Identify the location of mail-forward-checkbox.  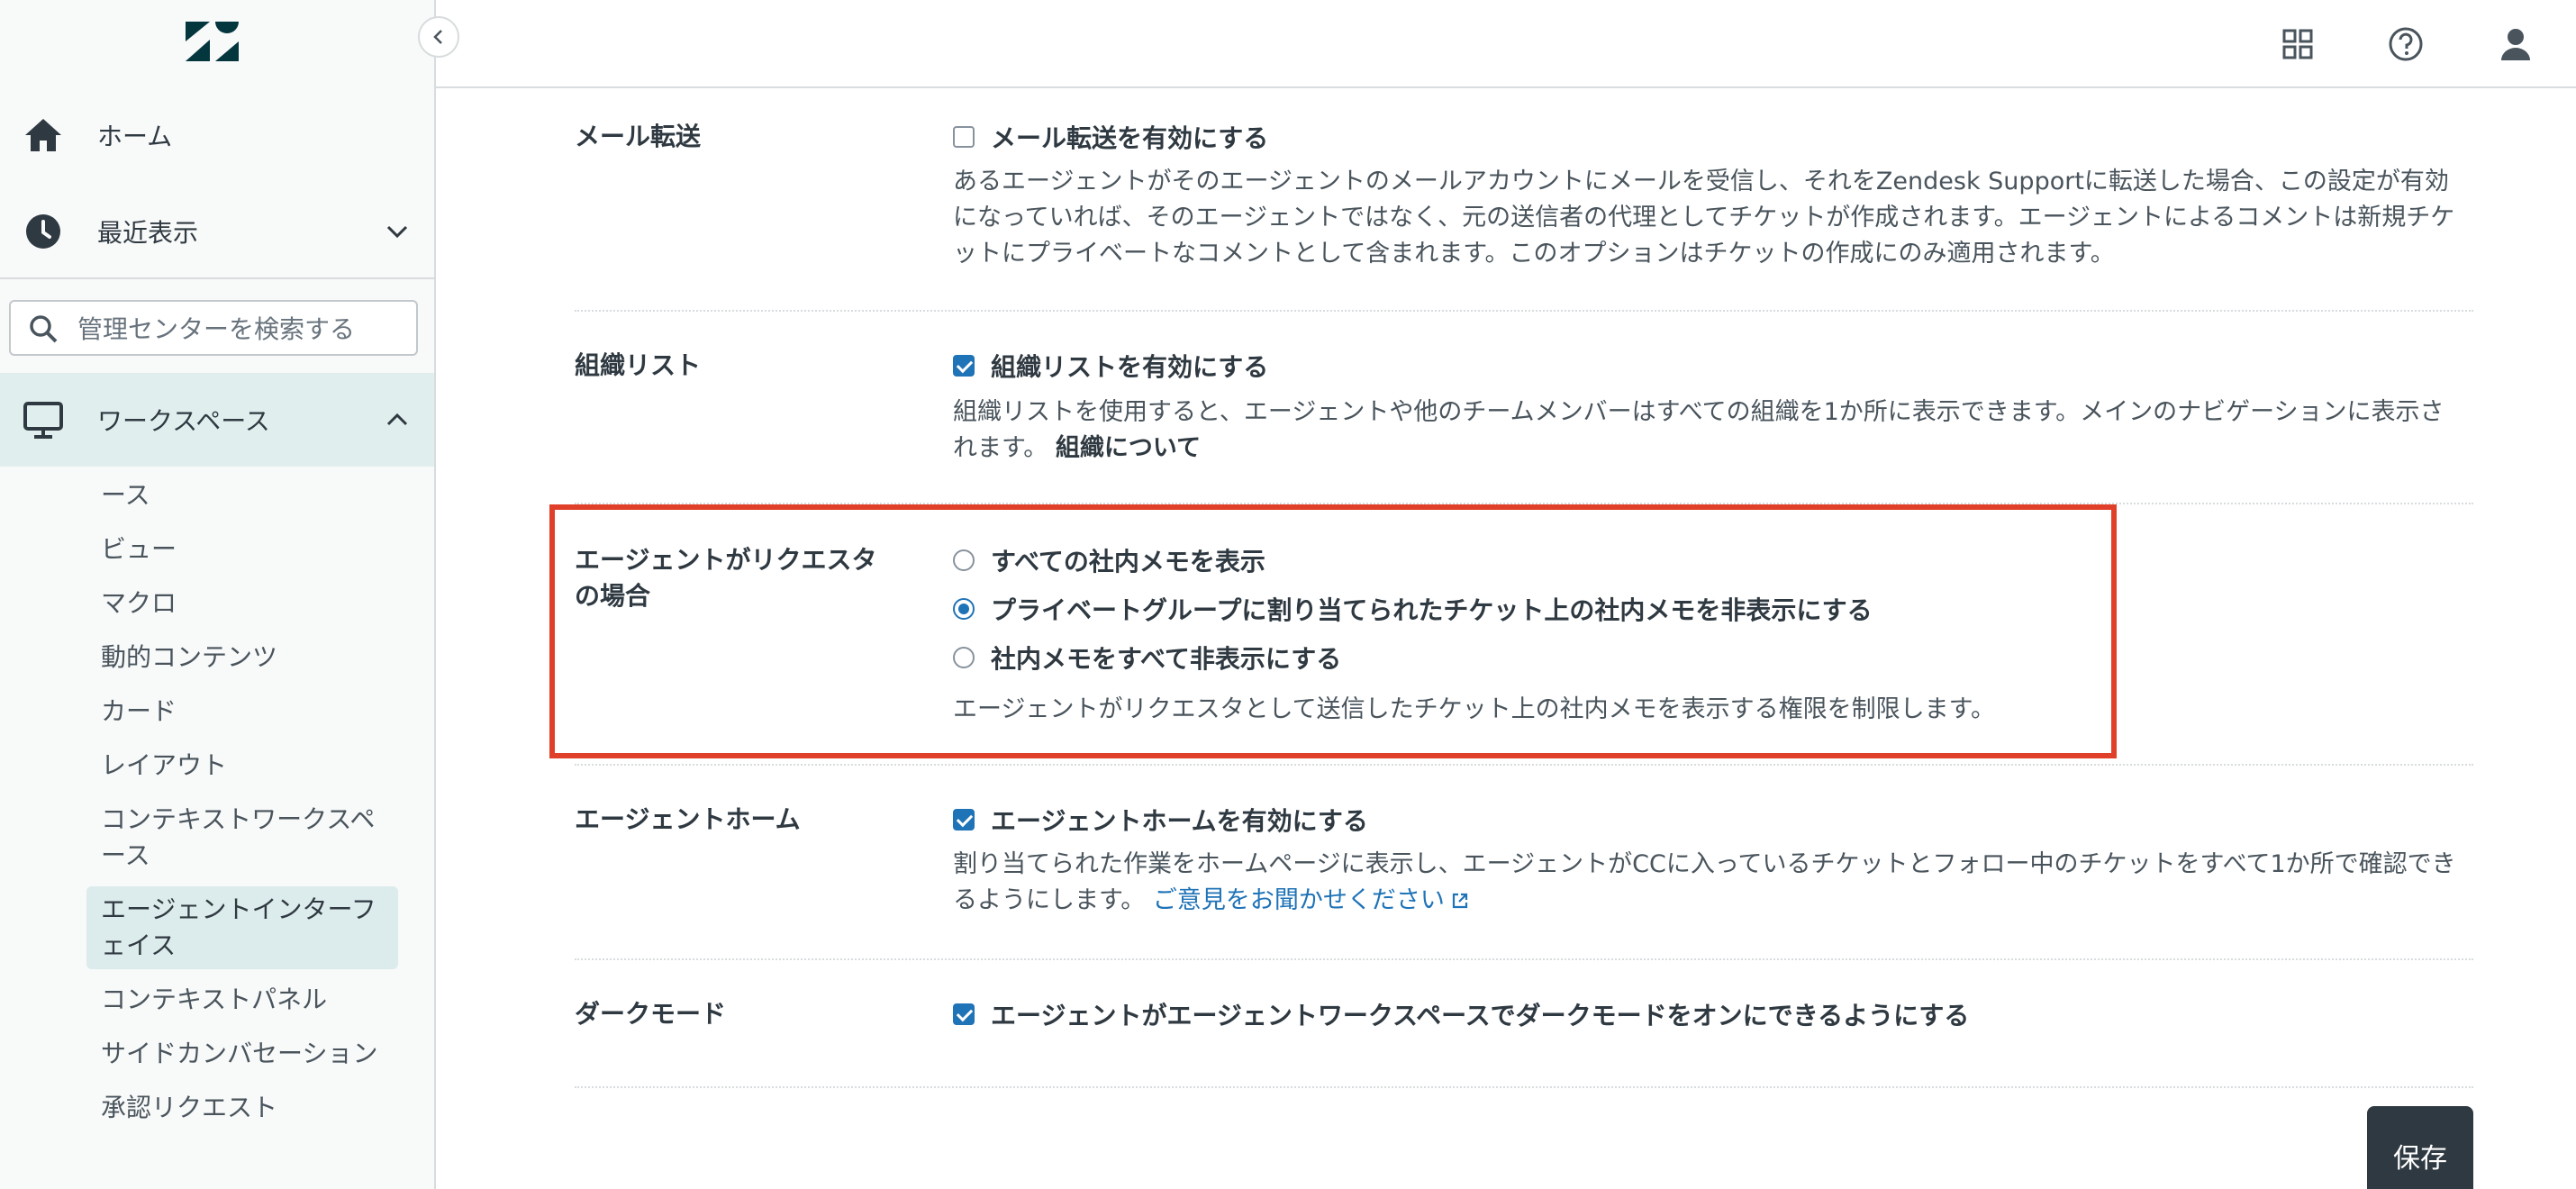
(964, 137).